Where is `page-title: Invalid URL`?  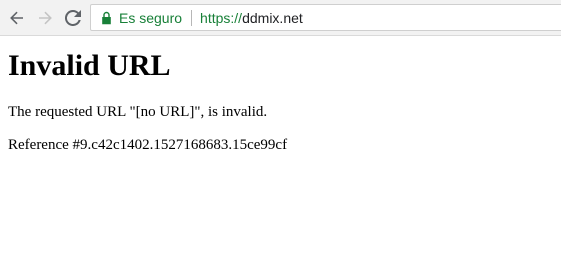
page-title: Invalid URL is located at coordinates (89, 65).